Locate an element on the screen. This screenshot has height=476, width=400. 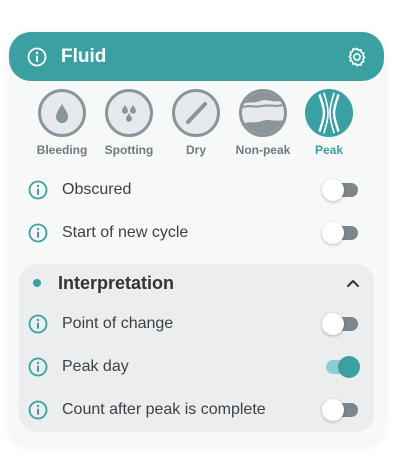
chevron-up-icon is located at coordinates (353, 283).